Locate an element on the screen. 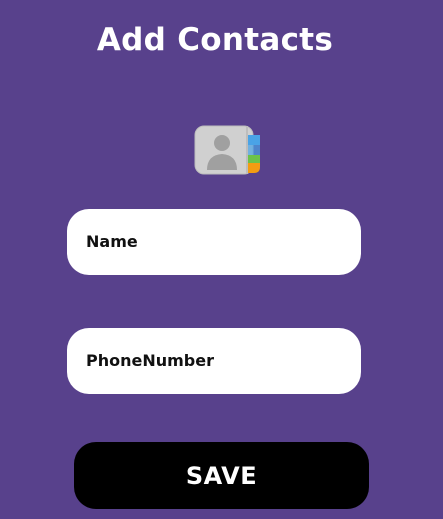 This screenshot has width=443, height=519. save-button-label: SAVE is located at coordinates (221, 475).